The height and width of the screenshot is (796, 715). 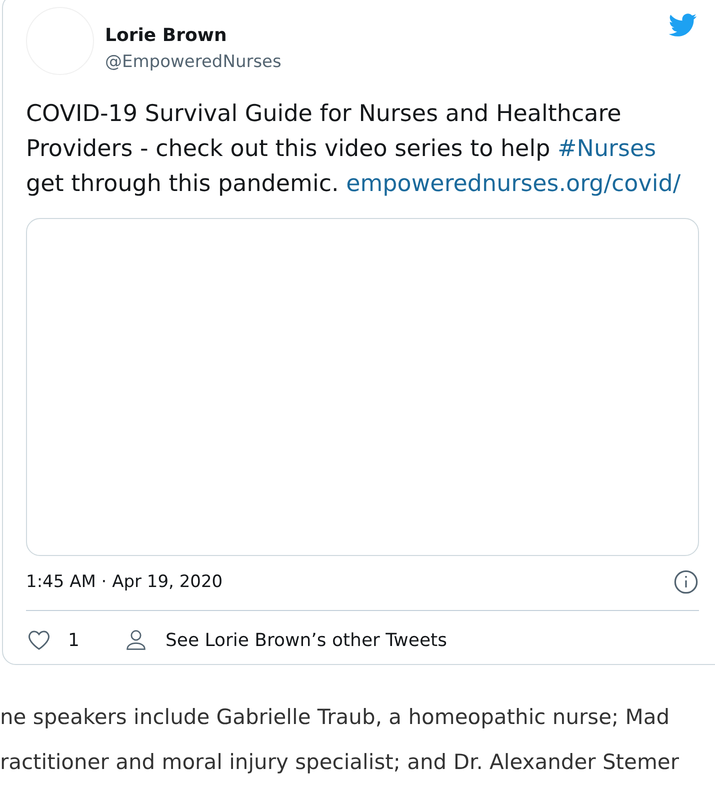 I want to click on like-button: 1, so click(x=53, y=640).